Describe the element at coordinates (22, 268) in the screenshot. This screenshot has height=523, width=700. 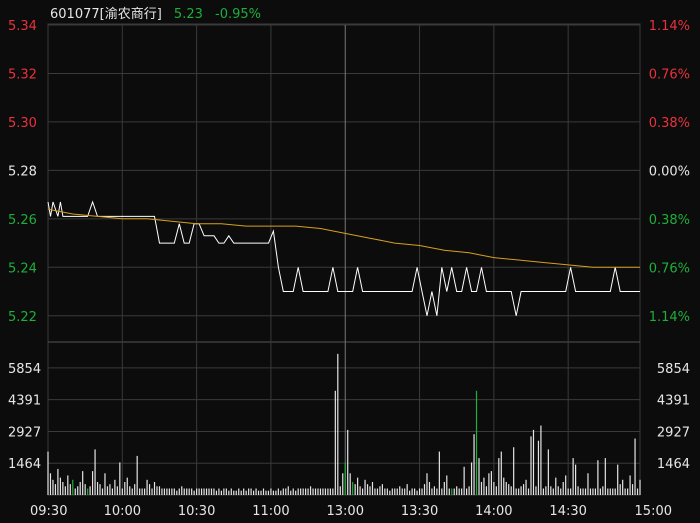
I see `price-tick-label: 5.24` at that location.